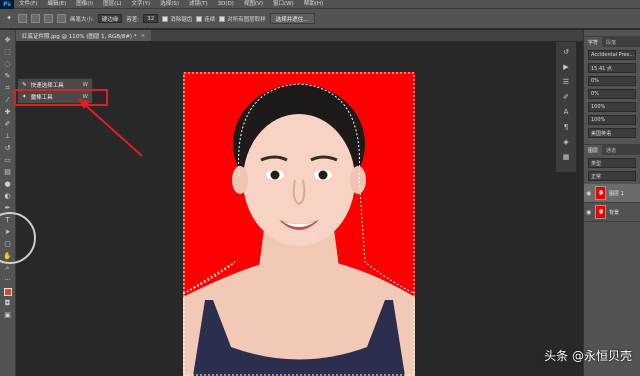 This screenshot has height=376, width=640. I want to click on brush-settings-icon: ✐, so click(566, 98).